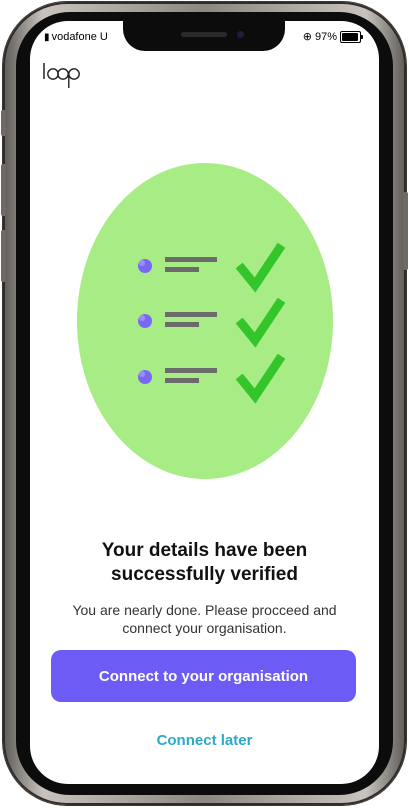 This screenshot has height=808, width=409. I want to click on orientation-lock-icon: ⊕, so click(307, 37).